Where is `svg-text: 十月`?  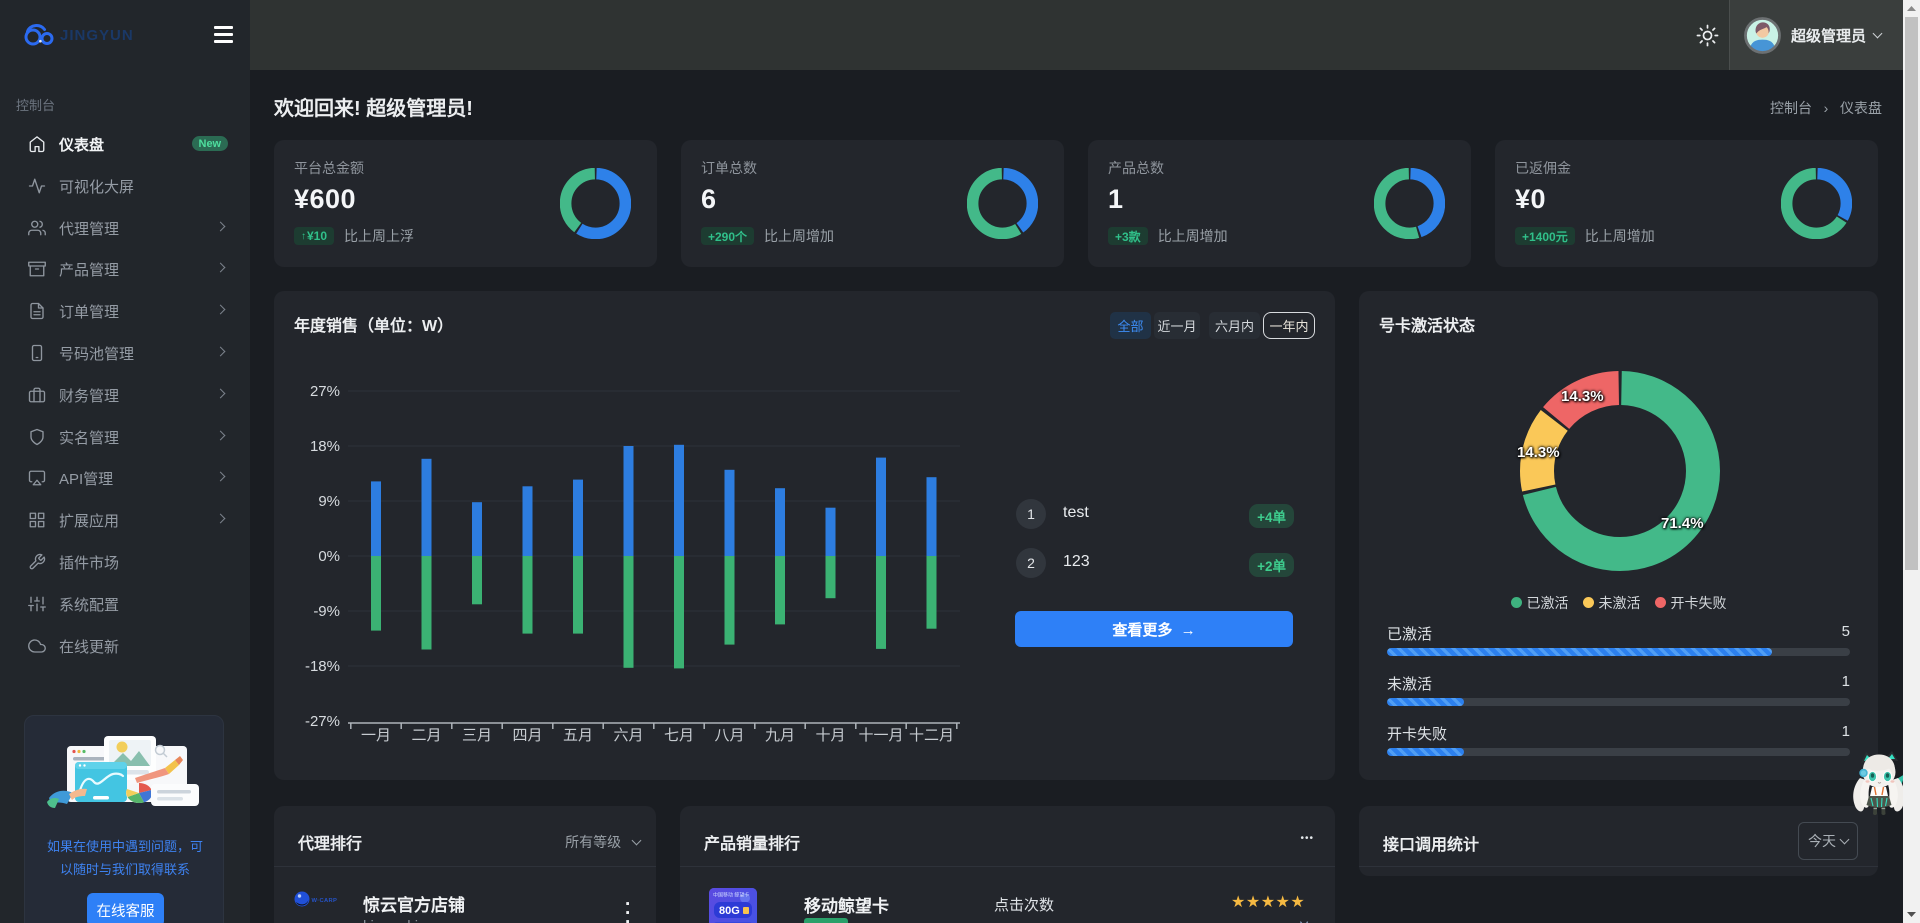
svg-text: 十月 is located at coordinates (830, 735).